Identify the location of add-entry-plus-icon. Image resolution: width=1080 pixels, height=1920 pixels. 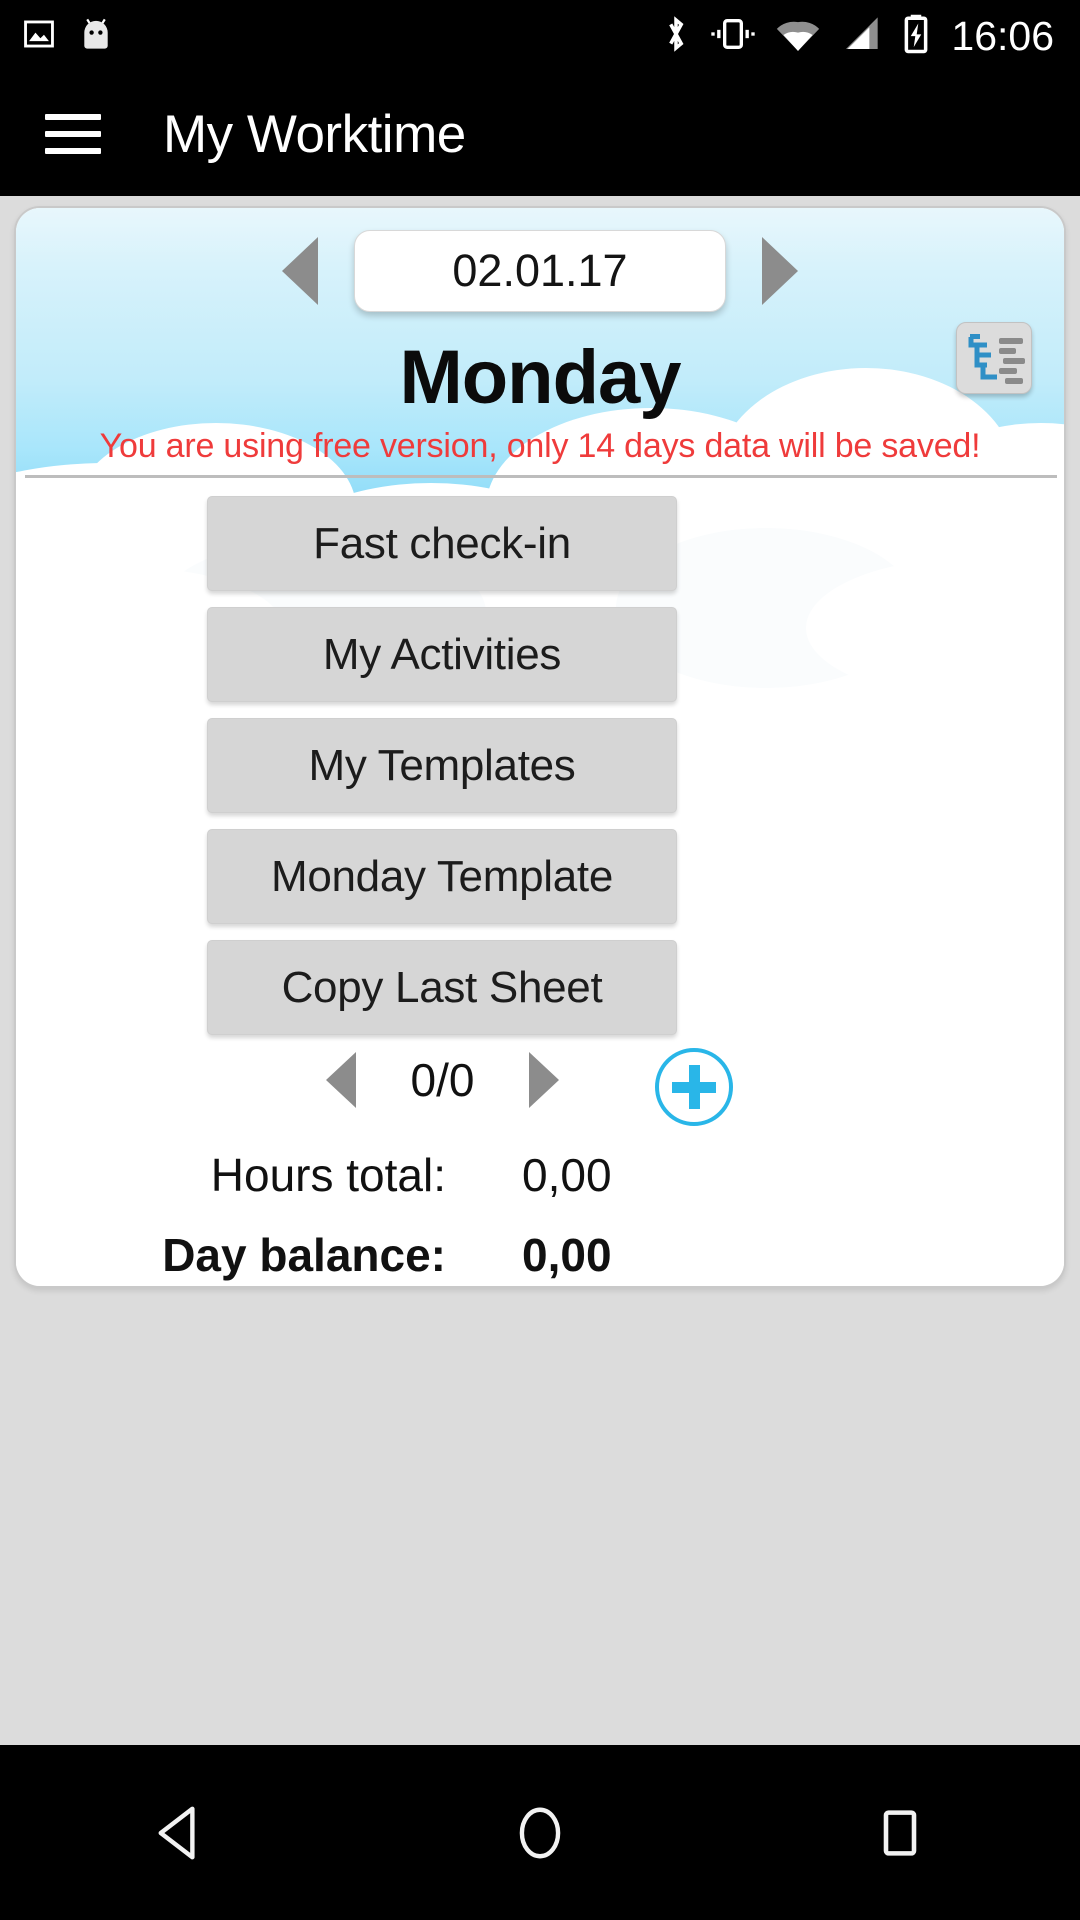
(694, 1087).